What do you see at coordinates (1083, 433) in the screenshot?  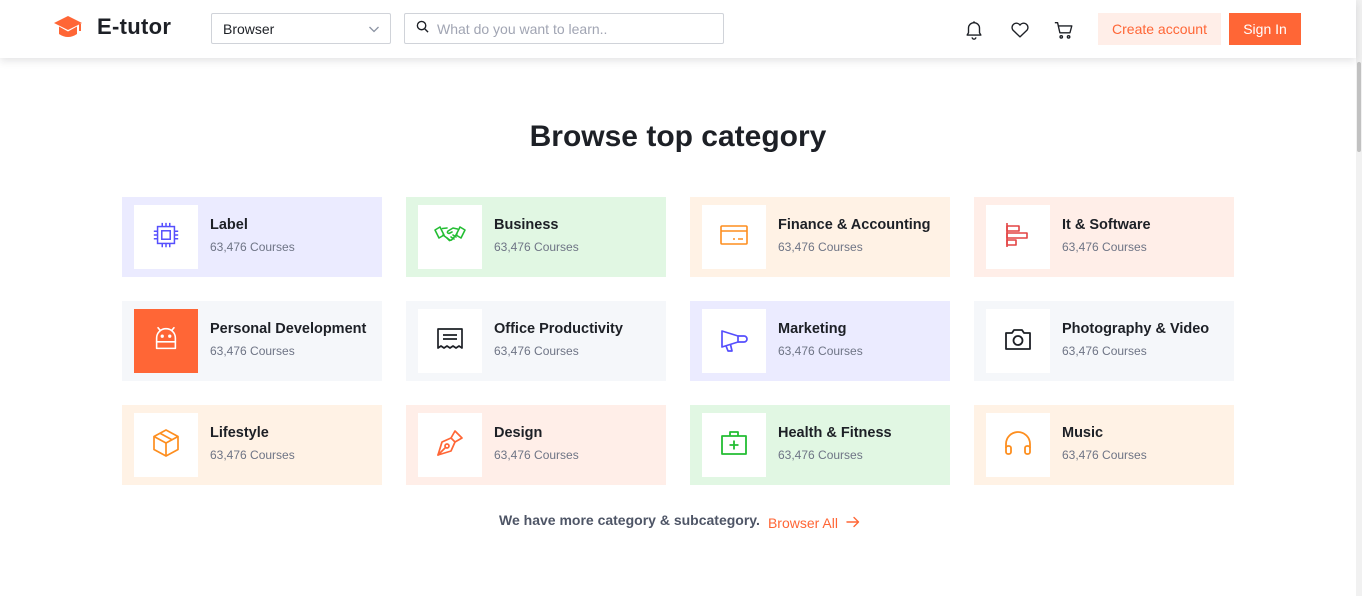 I see `category-name: Music` at bounding box center [1083, 433].